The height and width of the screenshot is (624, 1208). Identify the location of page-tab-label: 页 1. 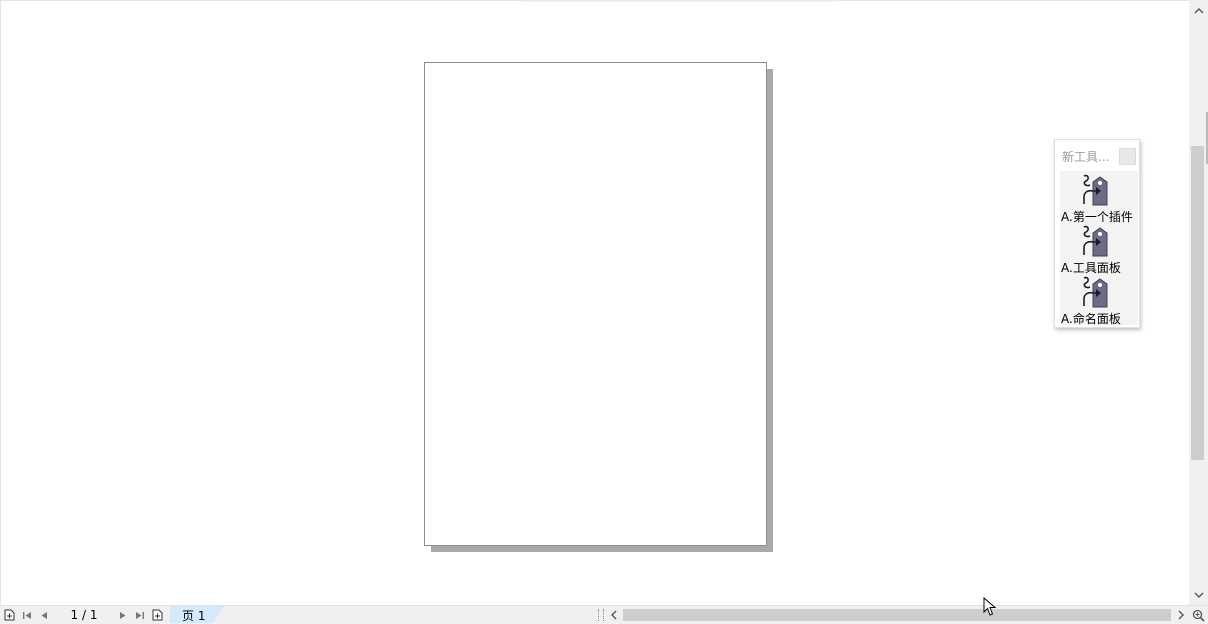
(194, 616).